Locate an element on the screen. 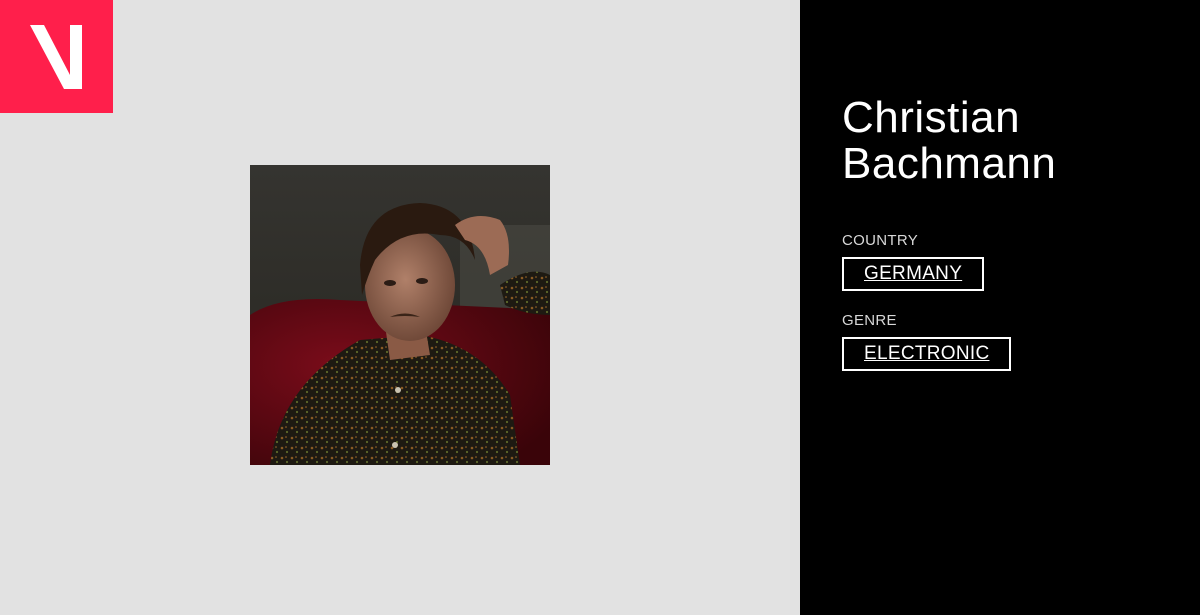 This screenshot has width=1200, height=615. country-tag: GERMANY is located at coordinates (913, 274).